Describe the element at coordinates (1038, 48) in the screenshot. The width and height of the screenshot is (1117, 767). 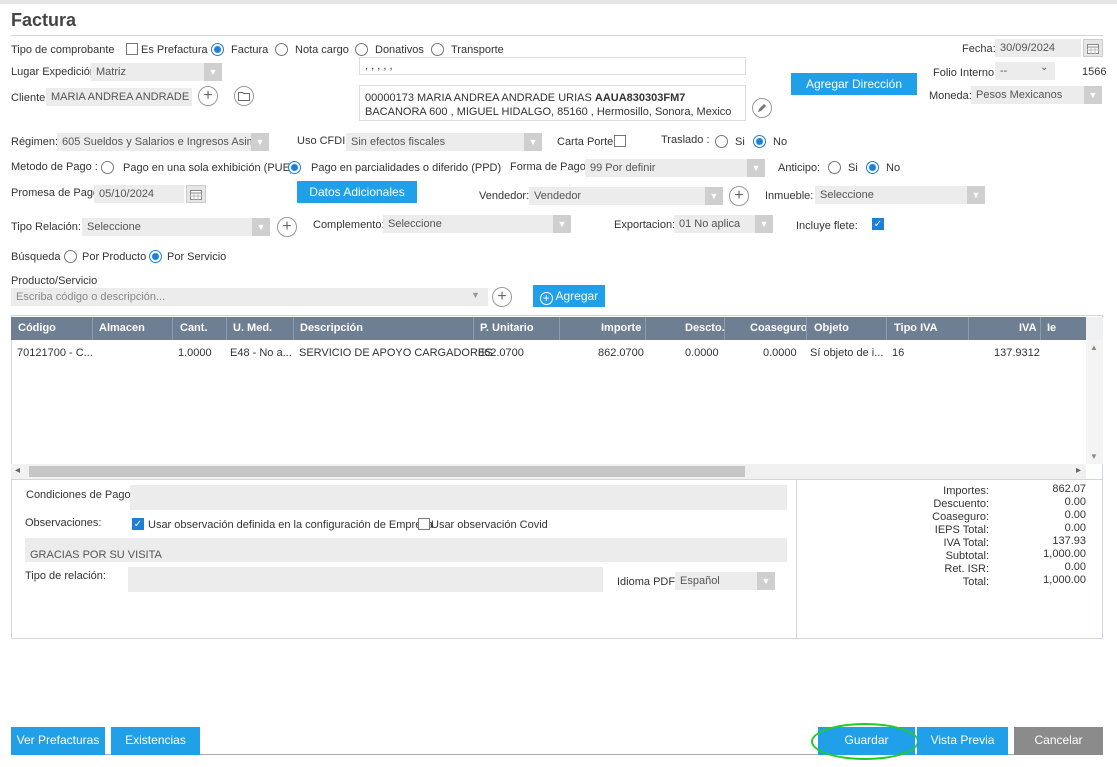
I see `fecha-input: 30/09/2024` at that location.